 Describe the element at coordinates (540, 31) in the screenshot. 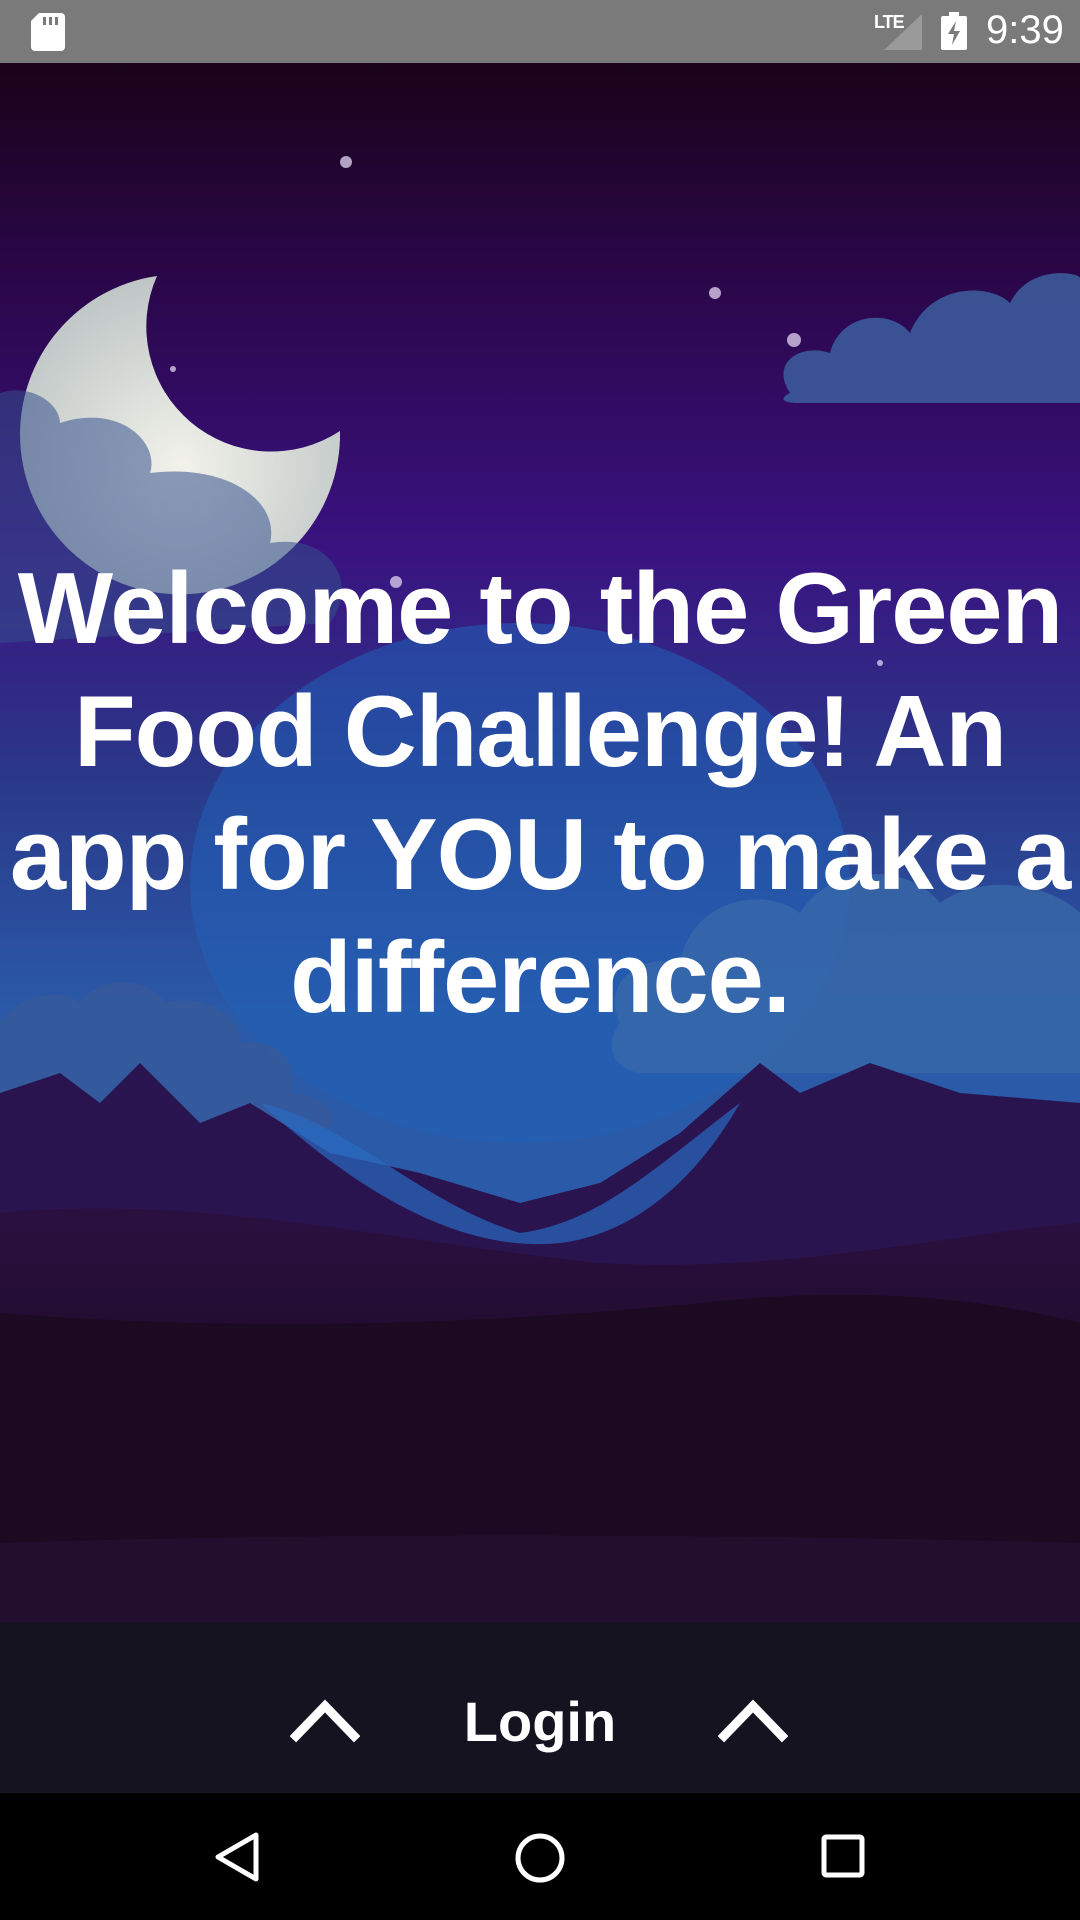

I see `status-bar: LTE 9:39` at that location.